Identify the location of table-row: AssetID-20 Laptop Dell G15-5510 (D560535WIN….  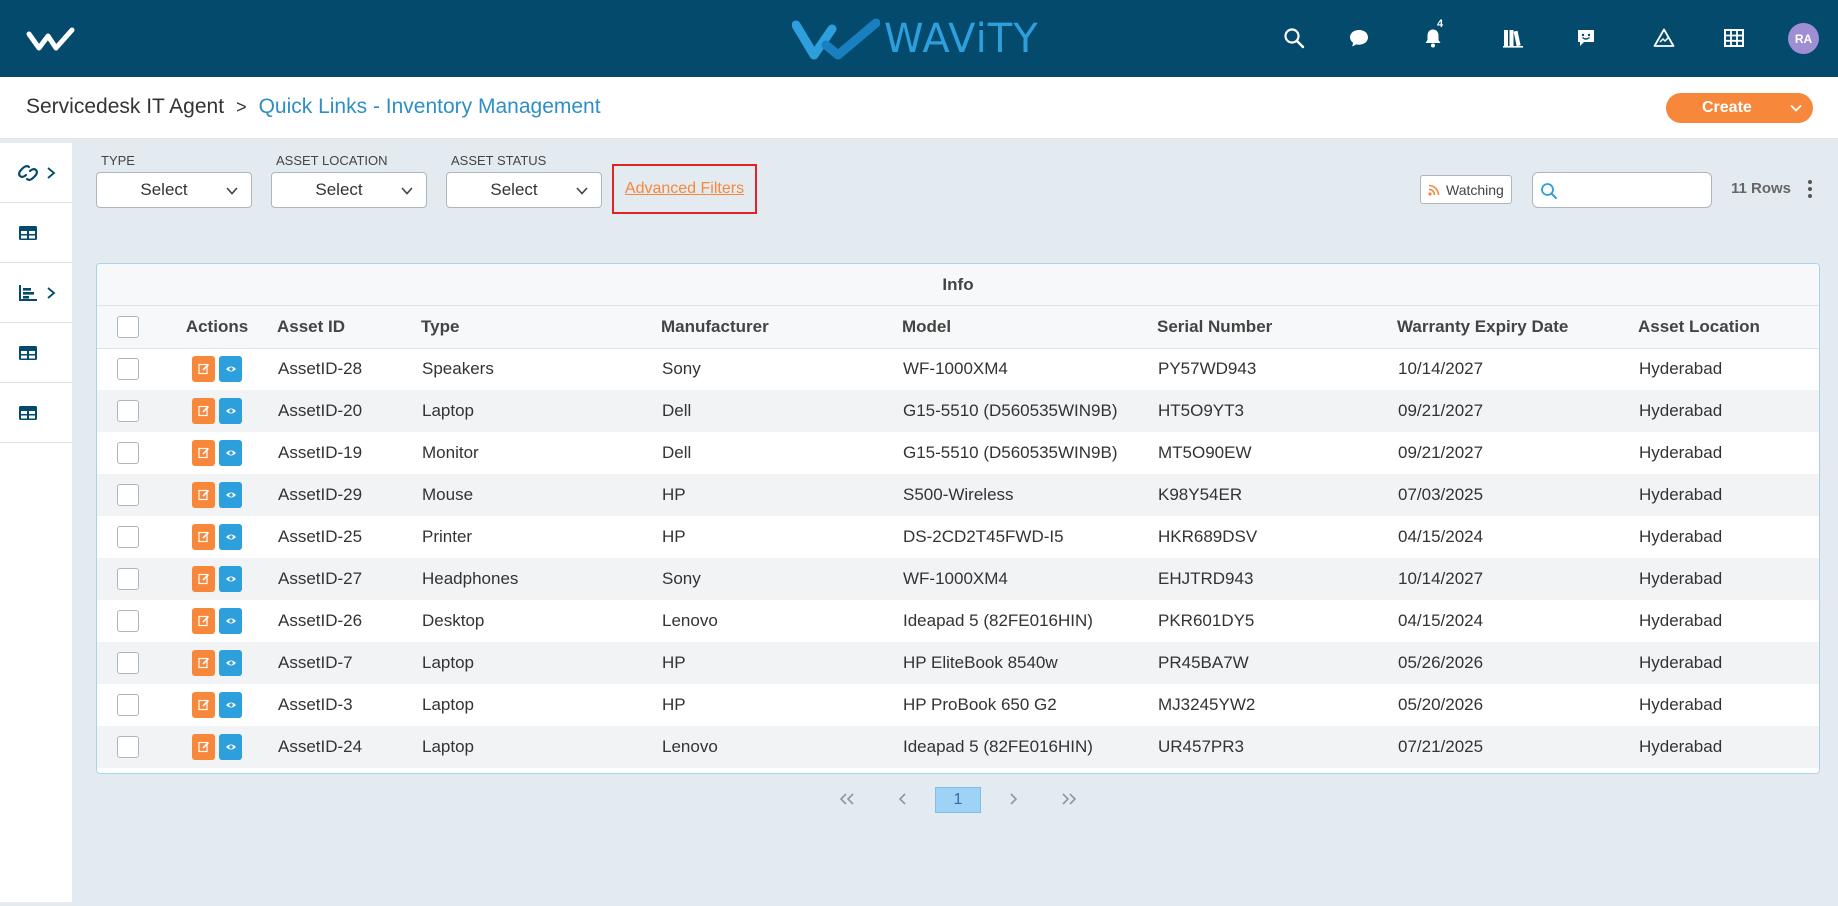
(958, 411).